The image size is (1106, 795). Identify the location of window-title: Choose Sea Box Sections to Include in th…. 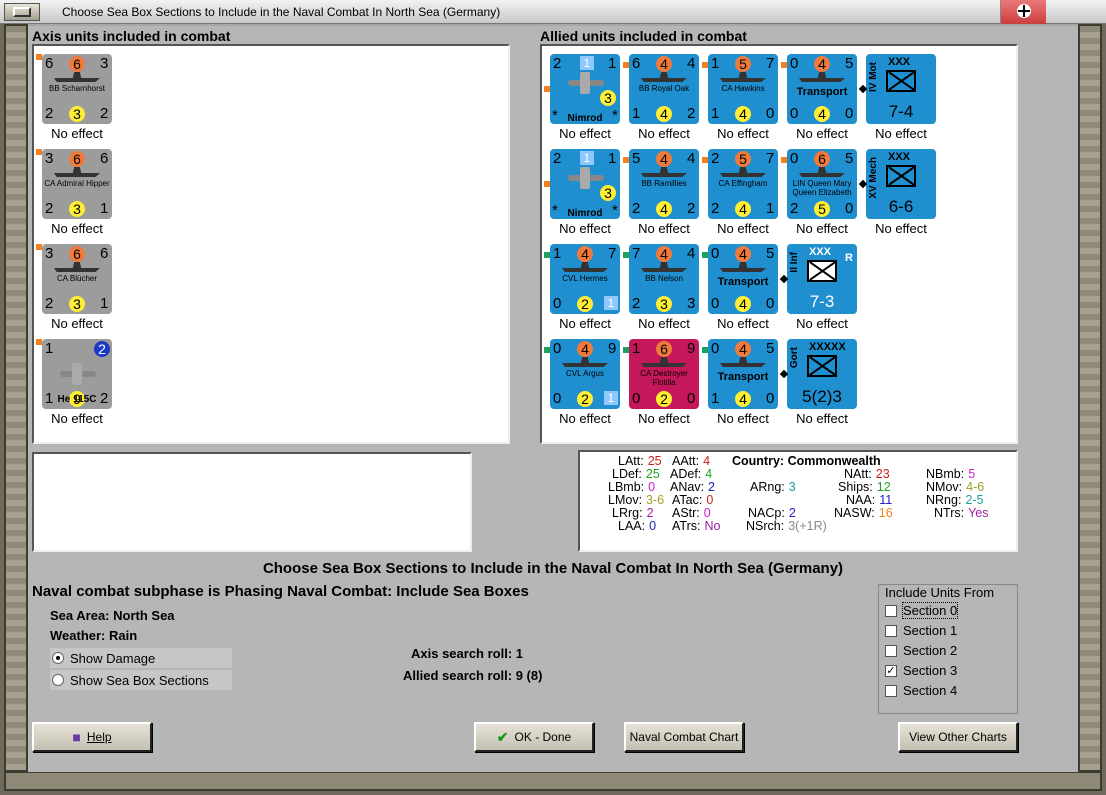
(281, 11).